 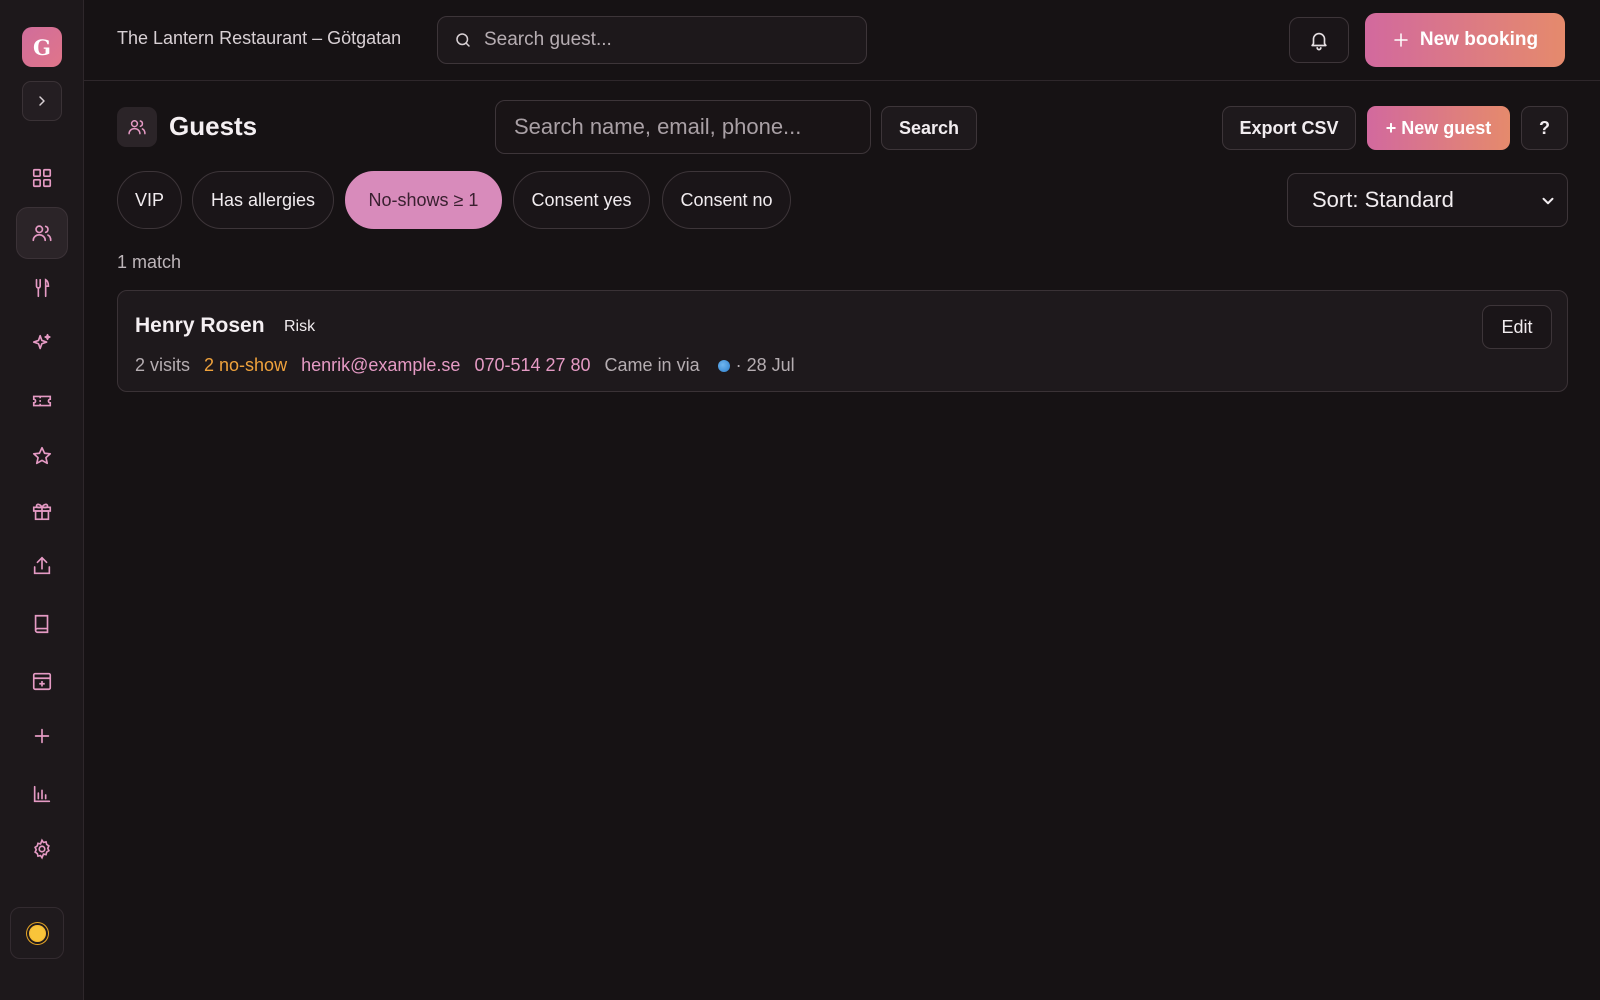 What do you see at coordinates (664, 40) in the screenshot?
I see `global-search-input` at bounding box center [664, 40].